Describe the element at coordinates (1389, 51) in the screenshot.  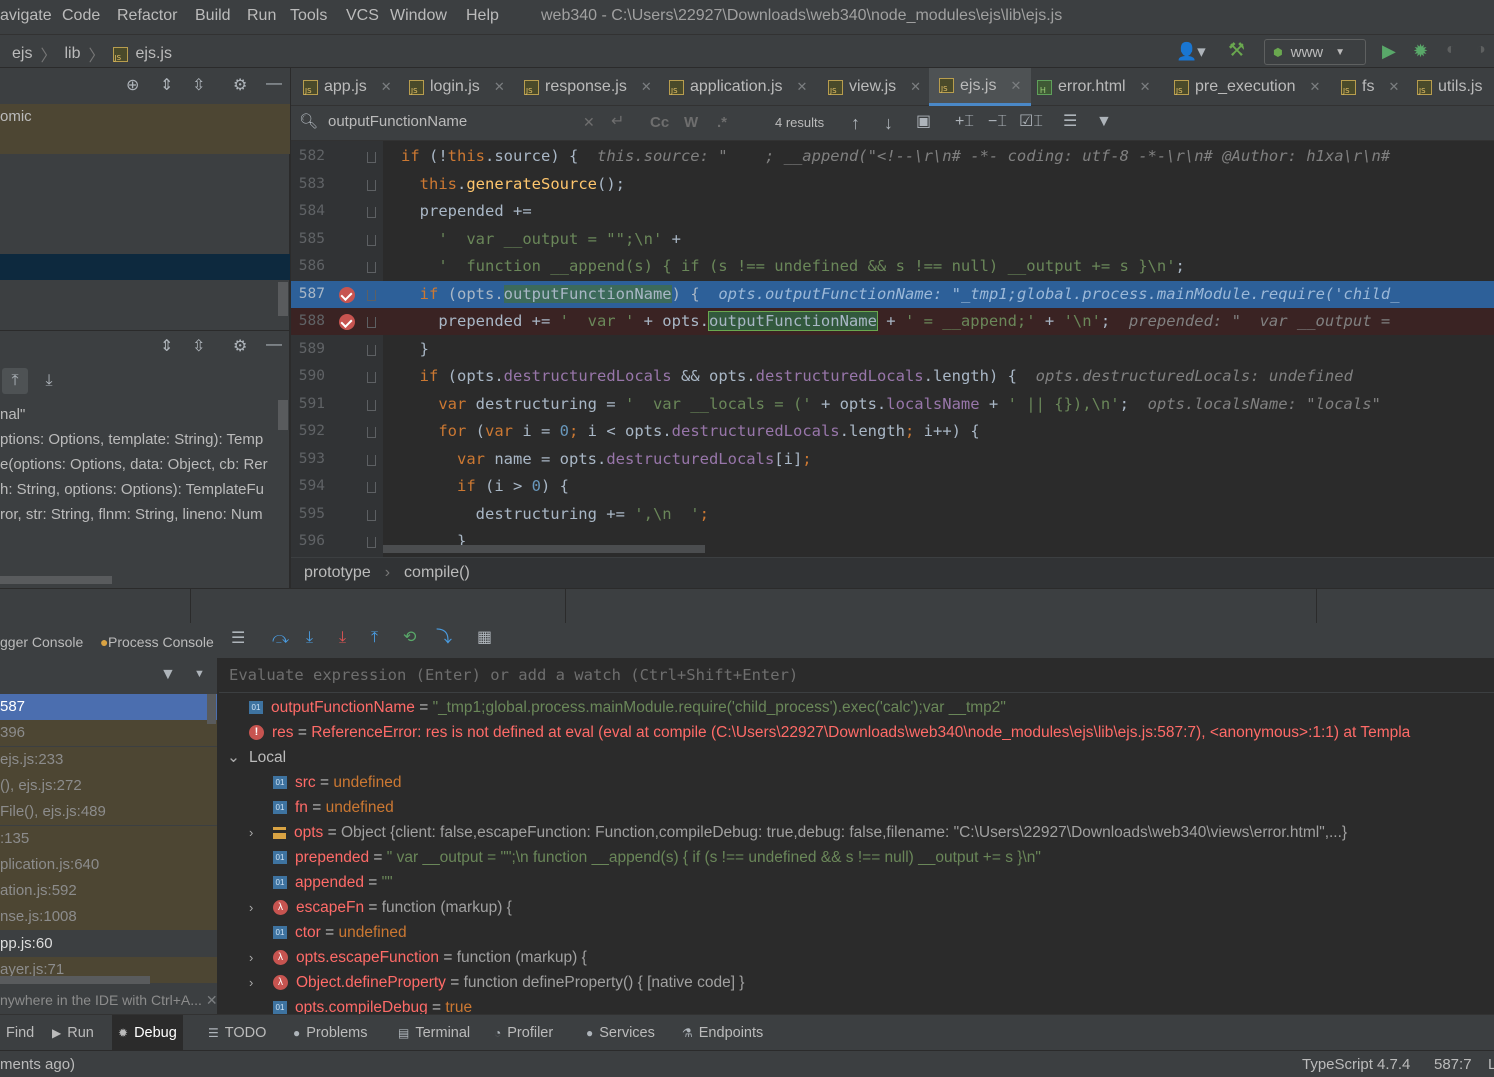
I see `run-icon: ▶` at that location.